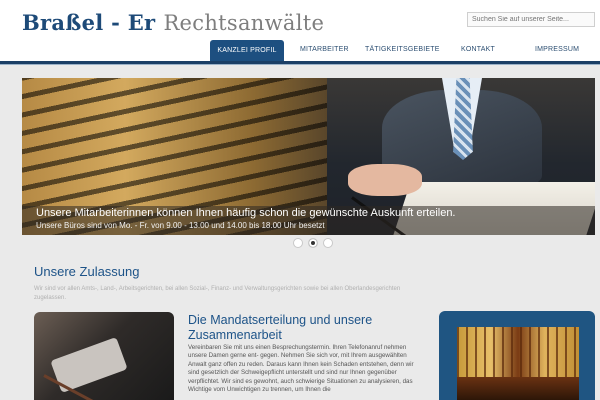 This screenshot has height=400, width=600. Describe the element at coordinates (531, 19) in the screenshot. I see `search-input` at that location.